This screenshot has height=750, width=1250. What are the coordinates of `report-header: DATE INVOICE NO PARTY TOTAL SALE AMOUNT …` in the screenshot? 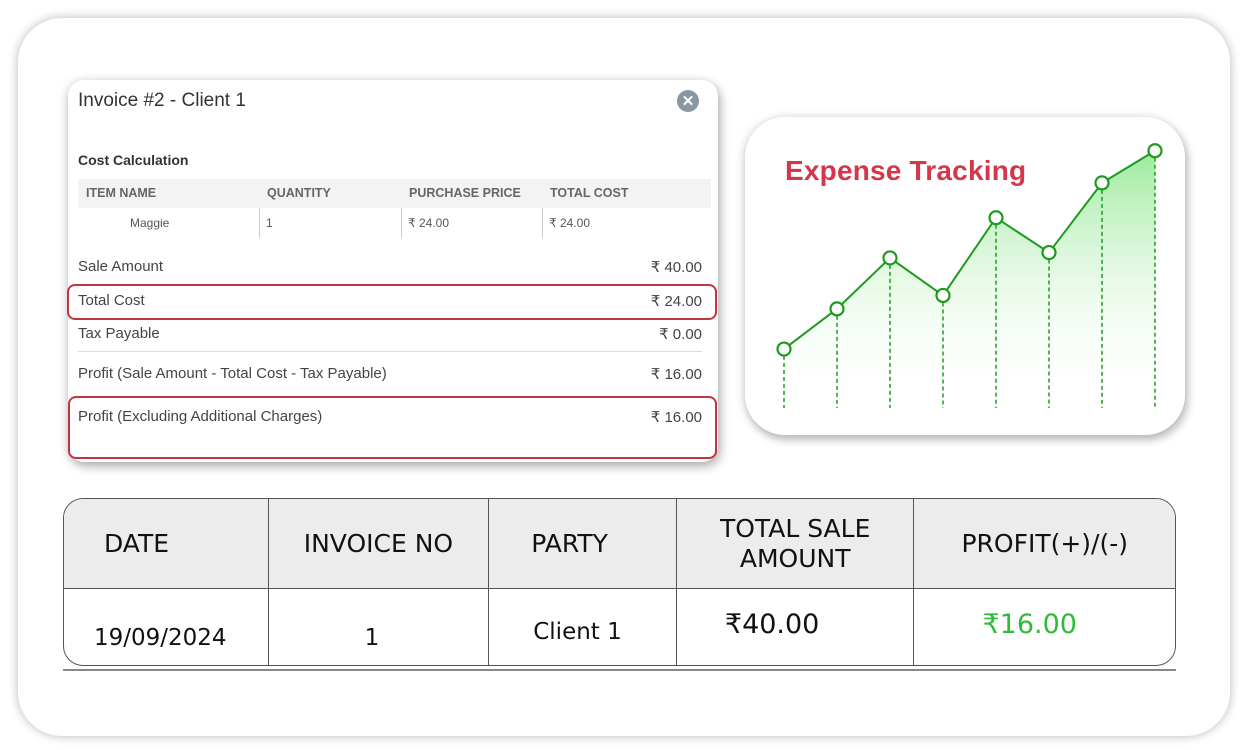 It's located at (619, 544).